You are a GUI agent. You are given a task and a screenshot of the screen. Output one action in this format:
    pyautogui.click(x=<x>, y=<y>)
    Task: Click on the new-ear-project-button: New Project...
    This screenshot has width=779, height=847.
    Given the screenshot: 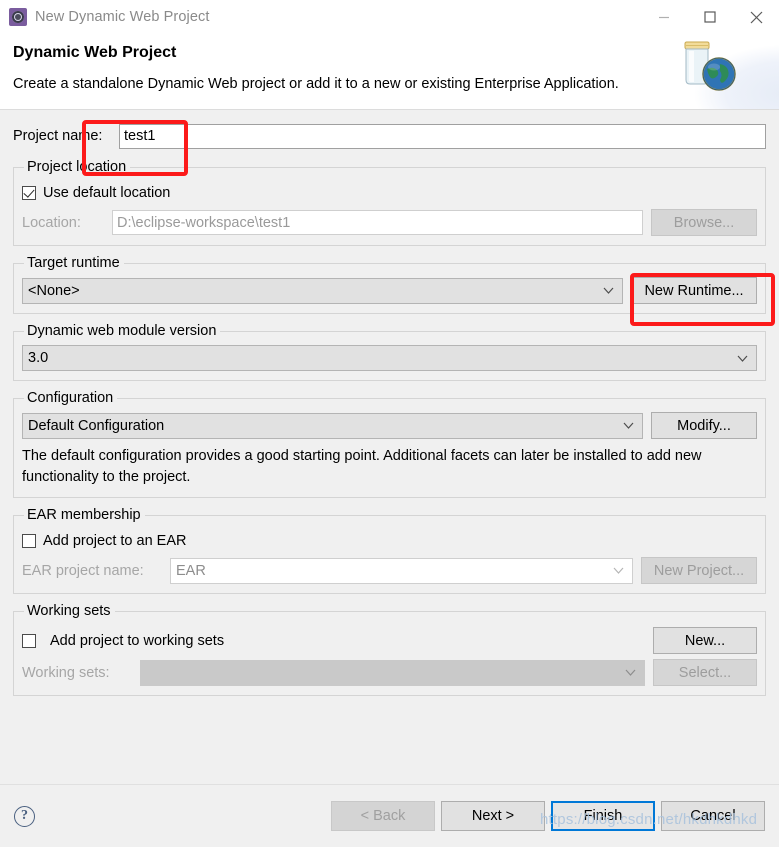 What is the action you would take?
    pyautogui.click(x=699, y=571)
    